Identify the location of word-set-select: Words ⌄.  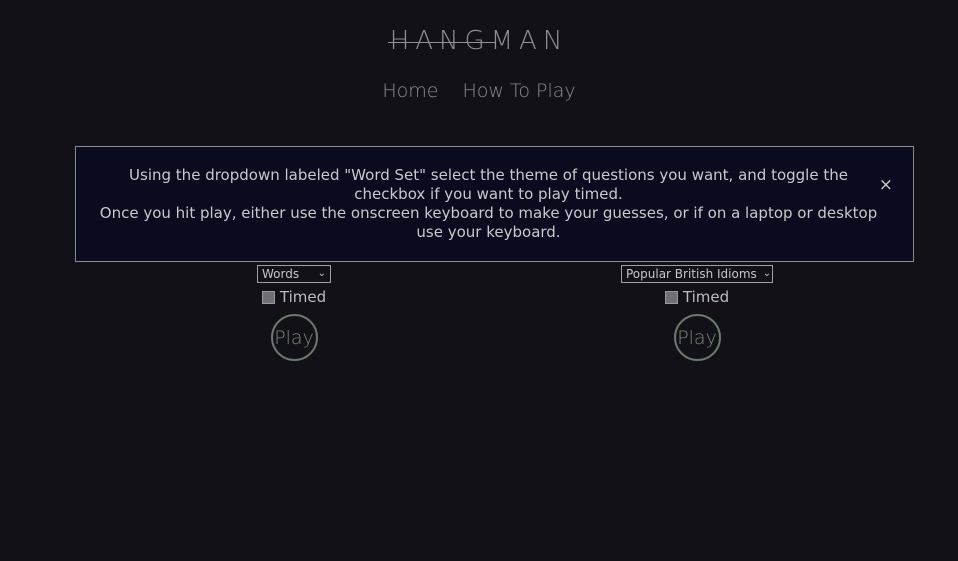
(294, 274).